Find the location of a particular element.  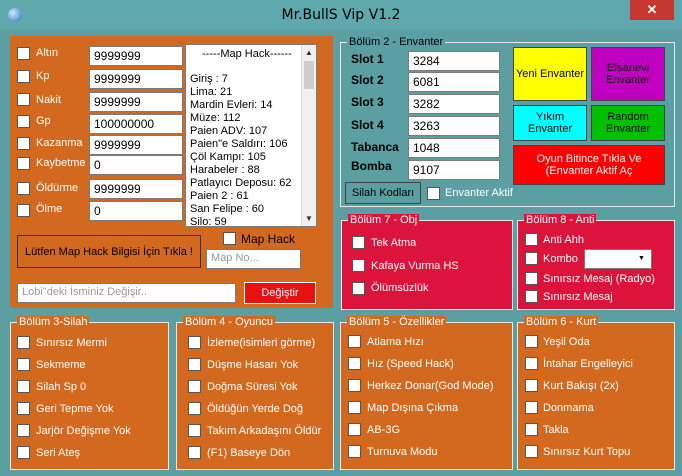

close-button: ✕ is located at coordinates (652, 10).